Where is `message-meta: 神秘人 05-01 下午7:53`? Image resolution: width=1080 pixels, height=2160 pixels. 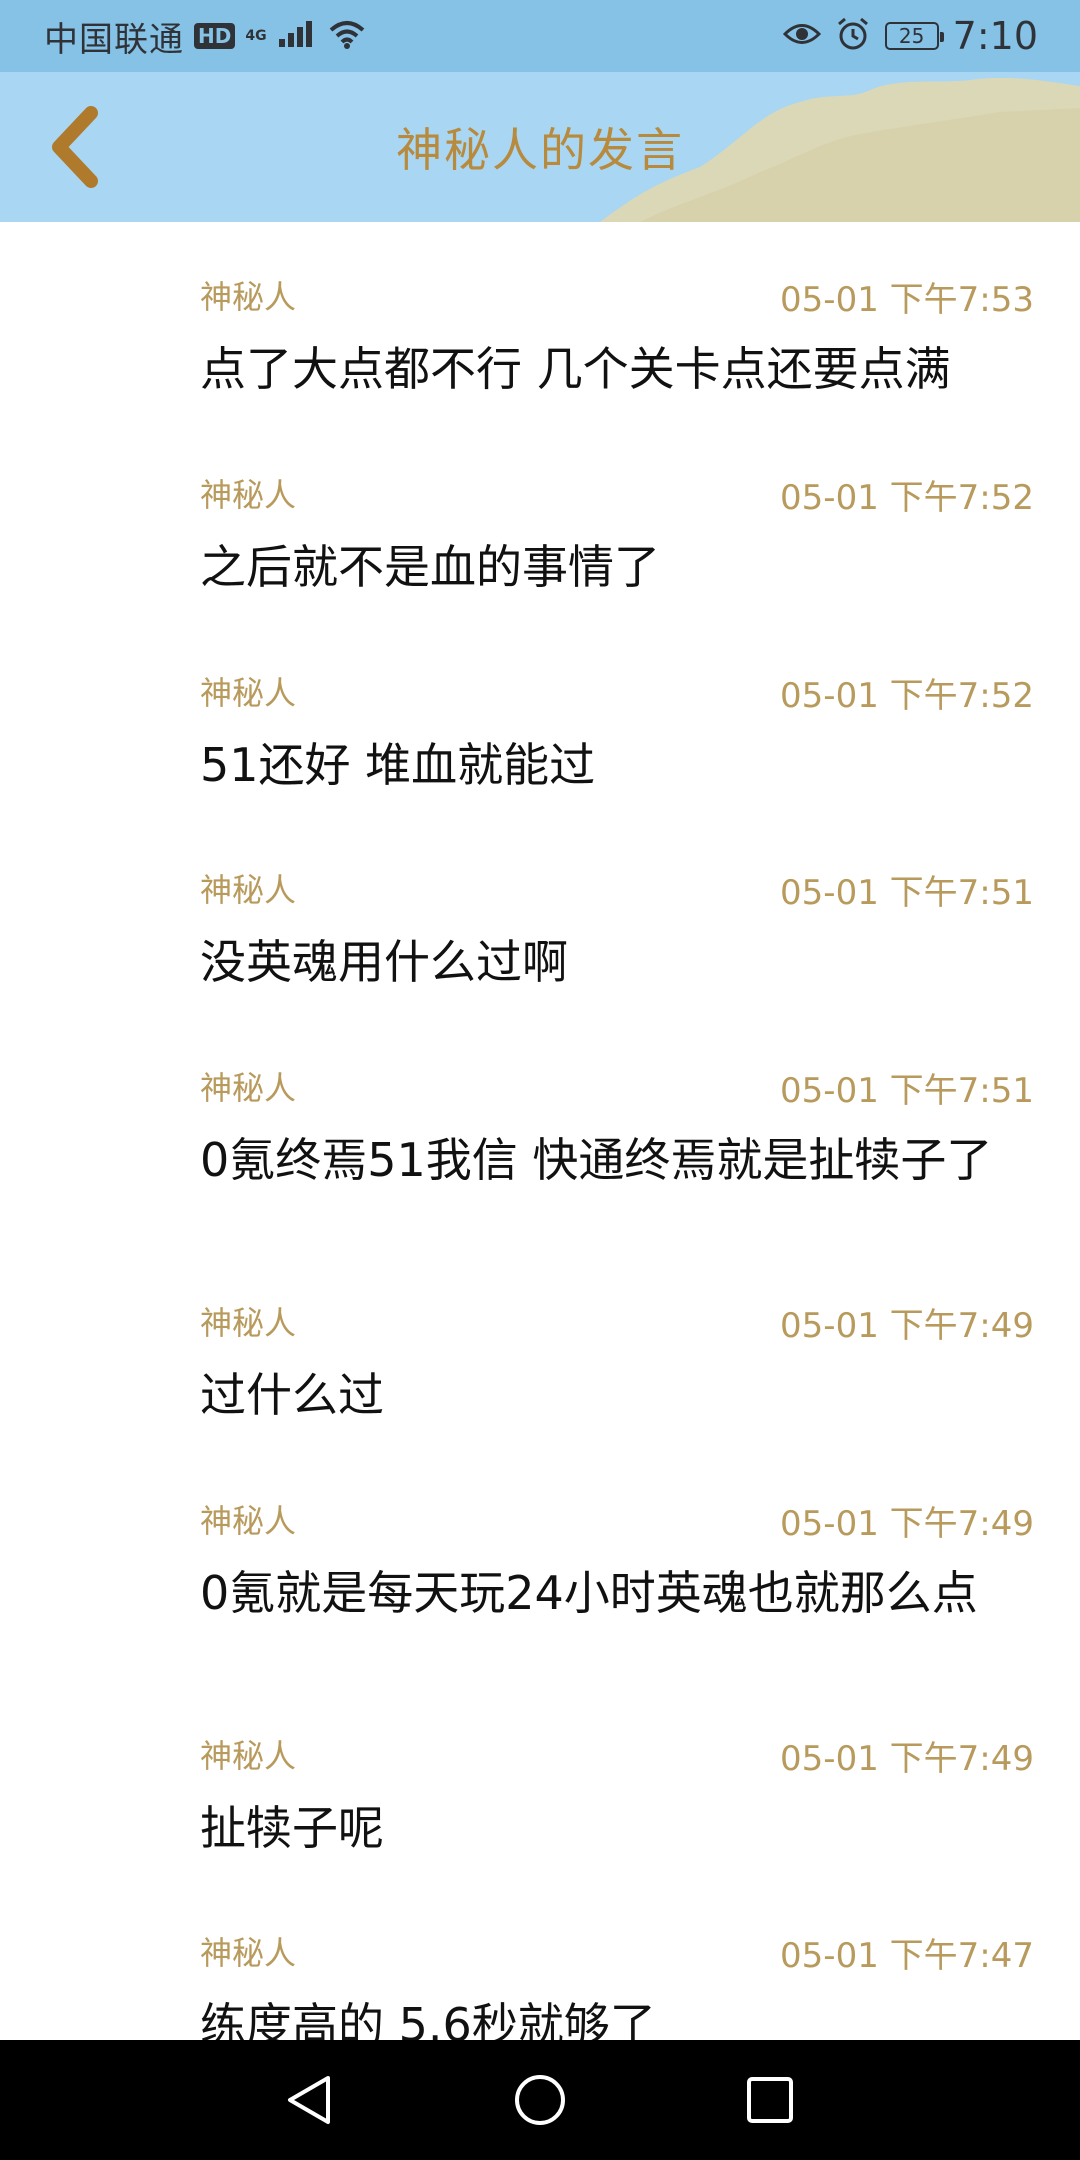 message-meta: 神秘人 05-01 下午7:53 is located at coordinates (617, 296).